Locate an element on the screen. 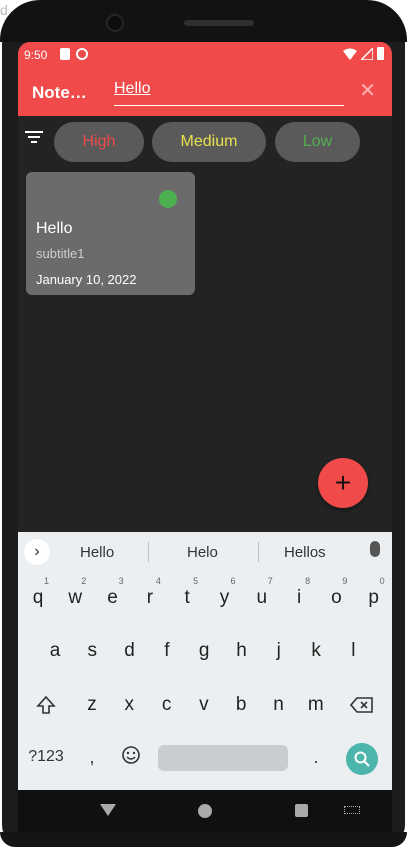 The height and width of the screenshot is (847, 407). key-label: b is located at coordinates (241, 704).